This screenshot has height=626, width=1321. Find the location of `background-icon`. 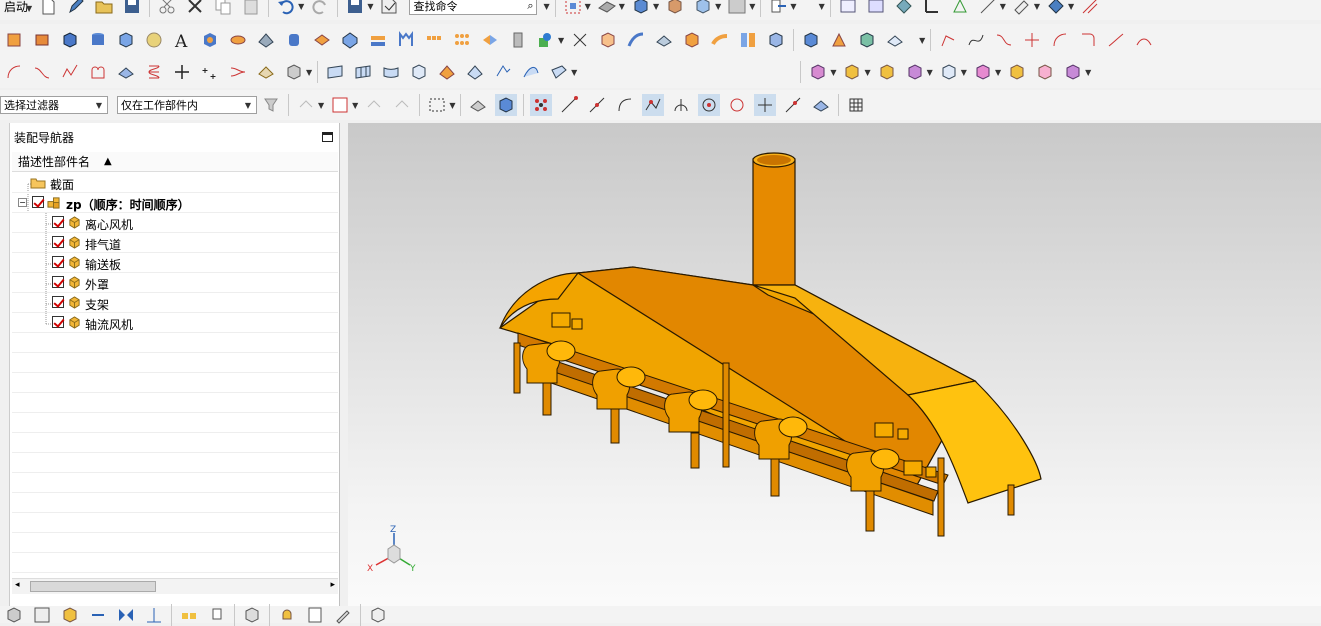

background-icon is located at coordinates (703, 8).